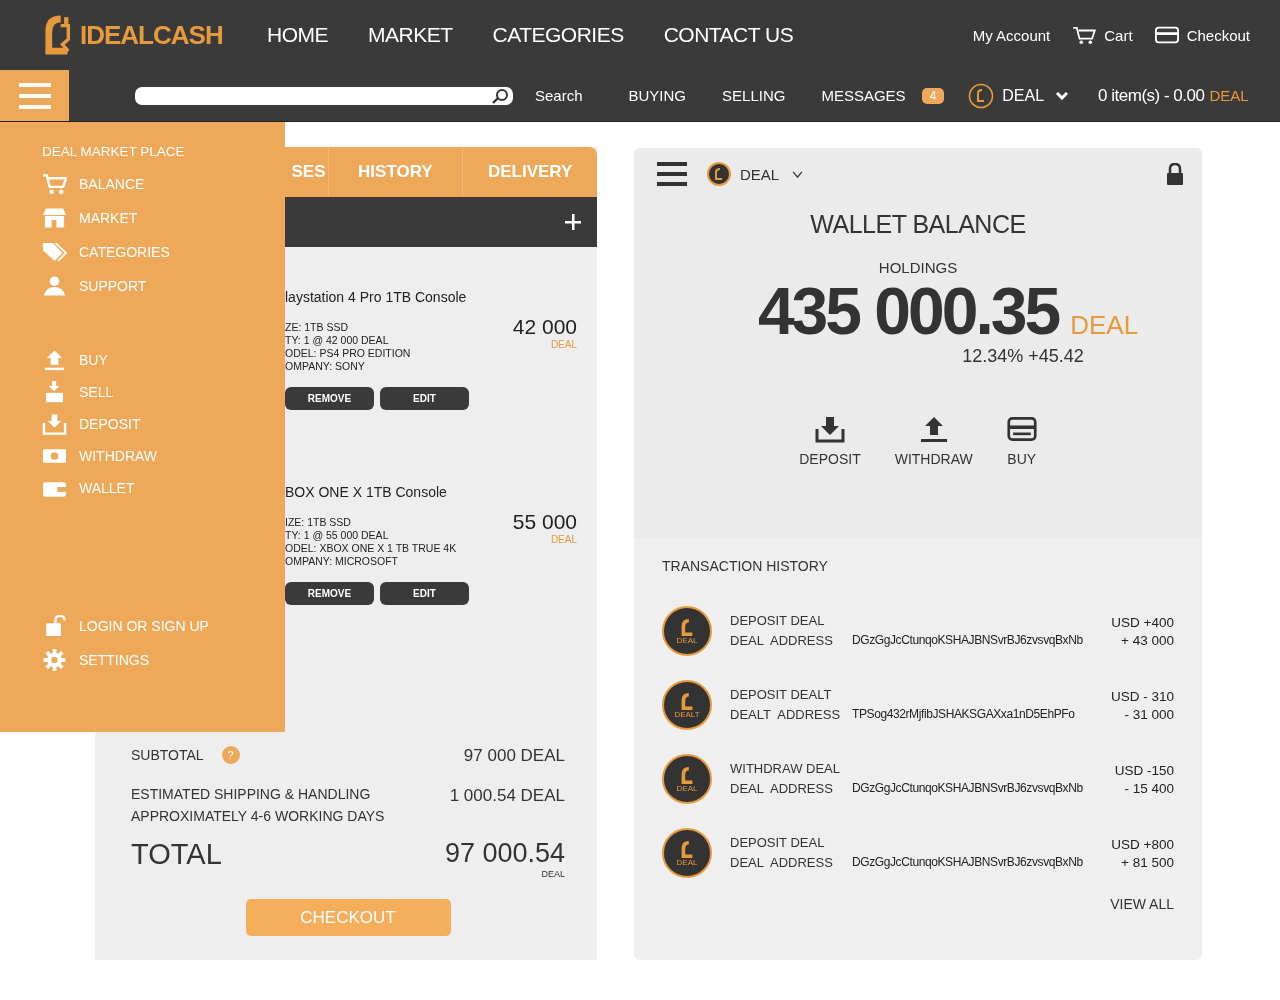 The image size is (1280, 1000). Describe the element at coordinates (657, 95) in the screenshot. I see `nav-link: BUYING` at that location.